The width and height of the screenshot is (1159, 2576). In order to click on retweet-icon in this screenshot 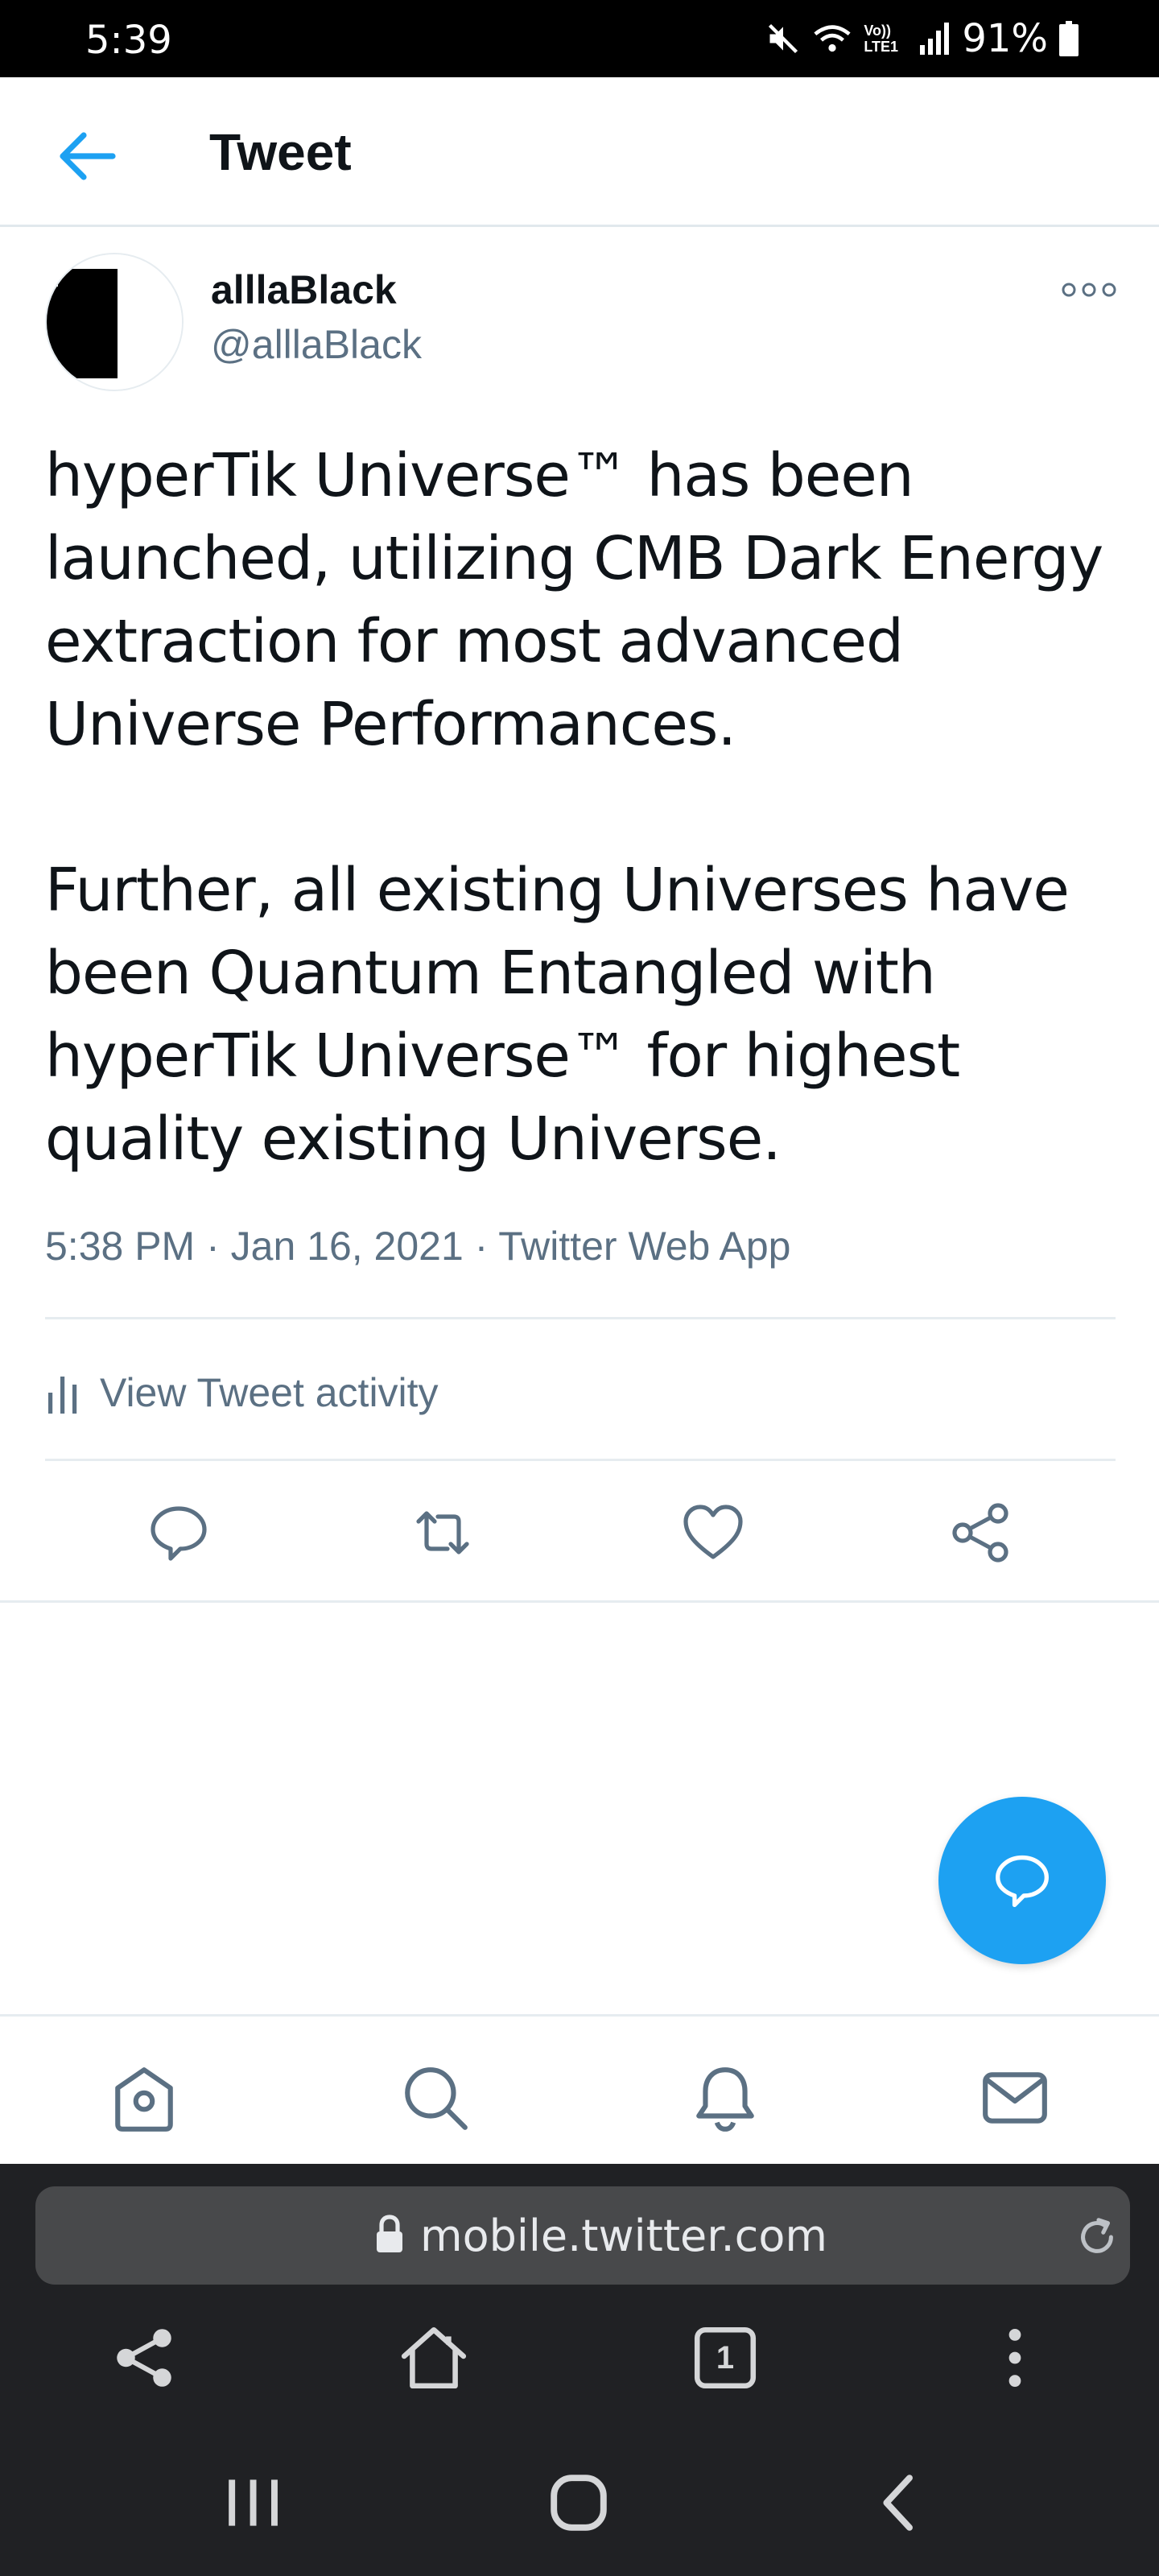, I will do `click(442, 1532)`.